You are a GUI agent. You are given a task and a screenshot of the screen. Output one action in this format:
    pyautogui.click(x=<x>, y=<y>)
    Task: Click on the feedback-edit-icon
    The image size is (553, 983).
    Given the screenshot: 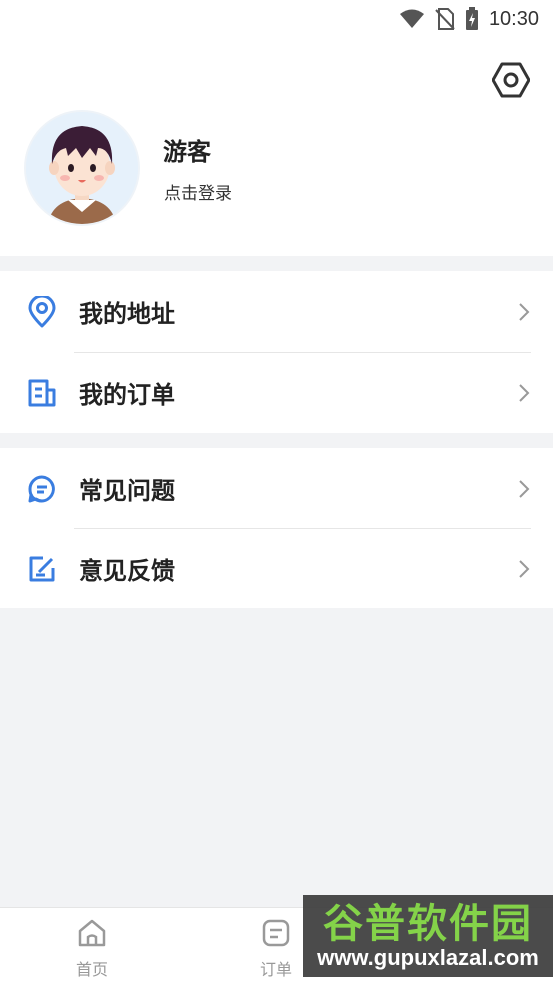 What is the action you would take?
    pyautogui.click(x=42, y=569)
    